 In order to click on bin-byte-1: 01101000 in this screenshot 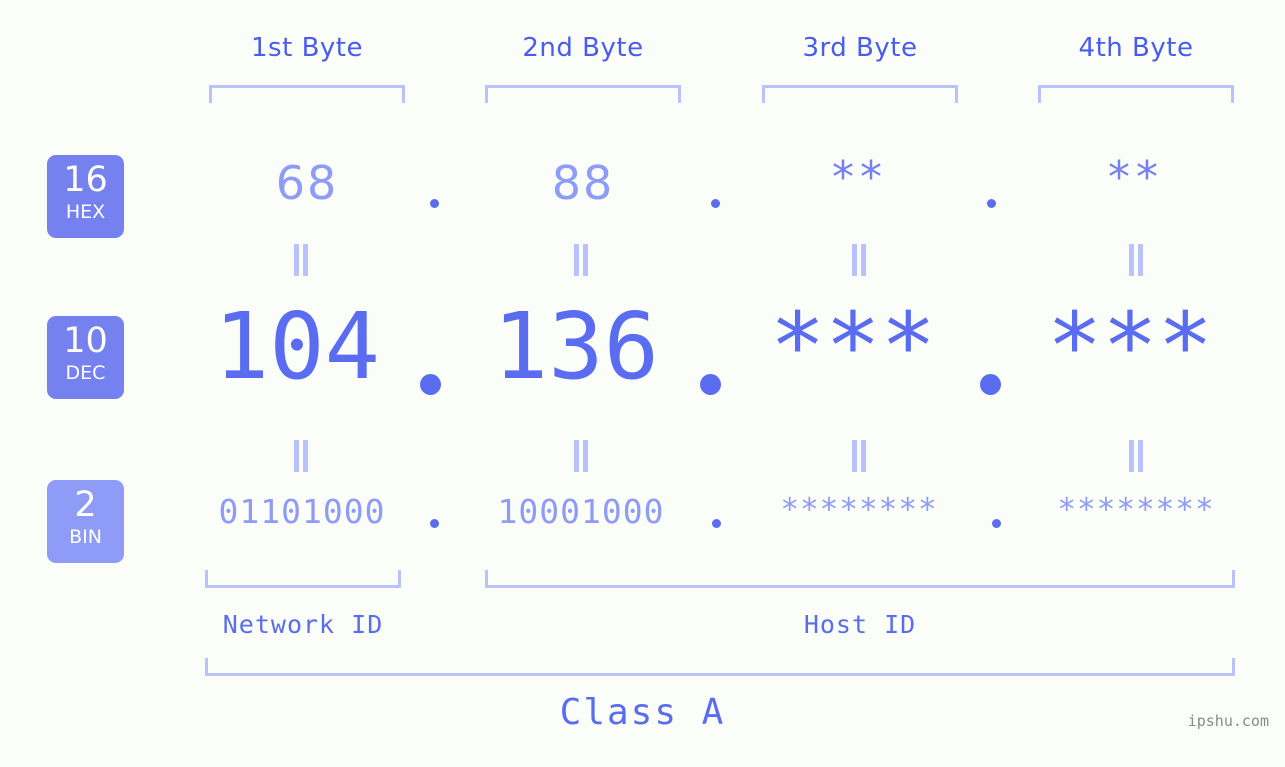, I will do `click(302, 511)`.